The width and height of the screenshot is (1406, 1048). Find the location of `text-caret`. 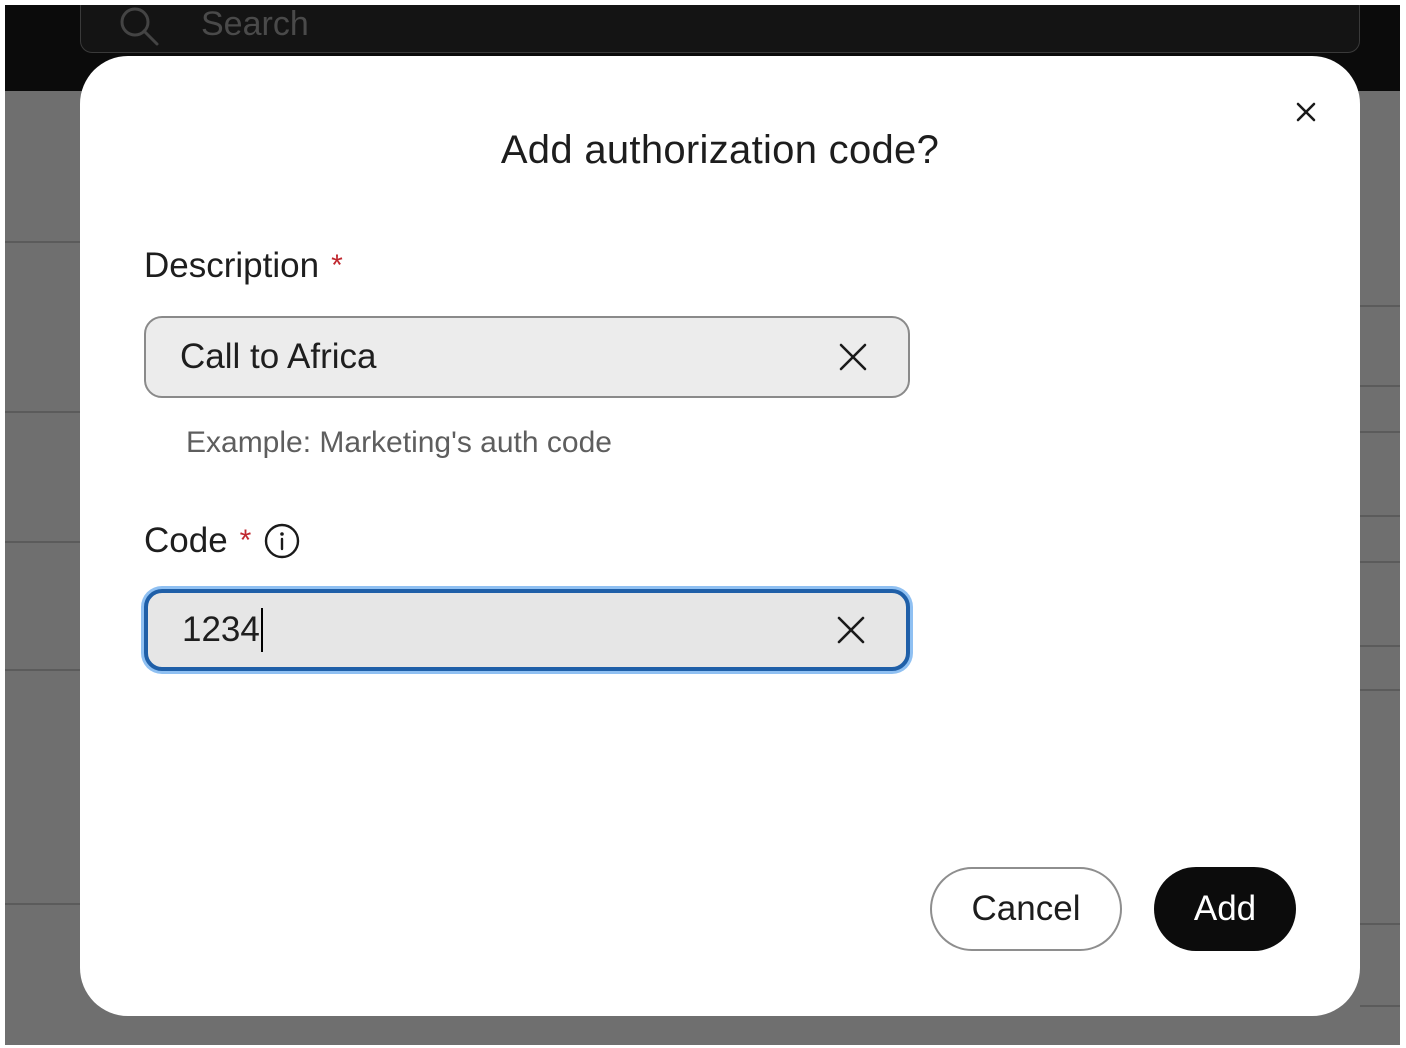

text-caret is located at coordinates (261, 630).